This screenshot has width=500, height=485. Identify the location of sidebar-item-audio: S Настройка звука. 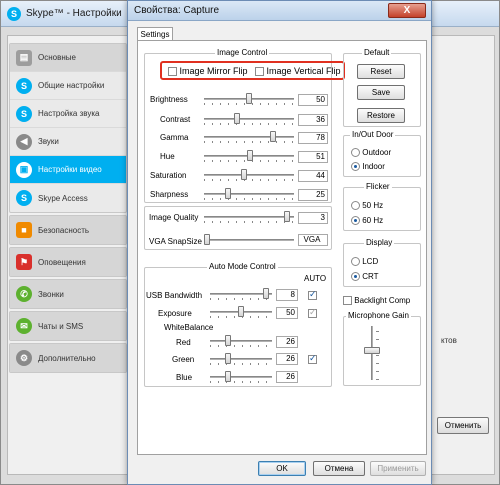
(68, 114).